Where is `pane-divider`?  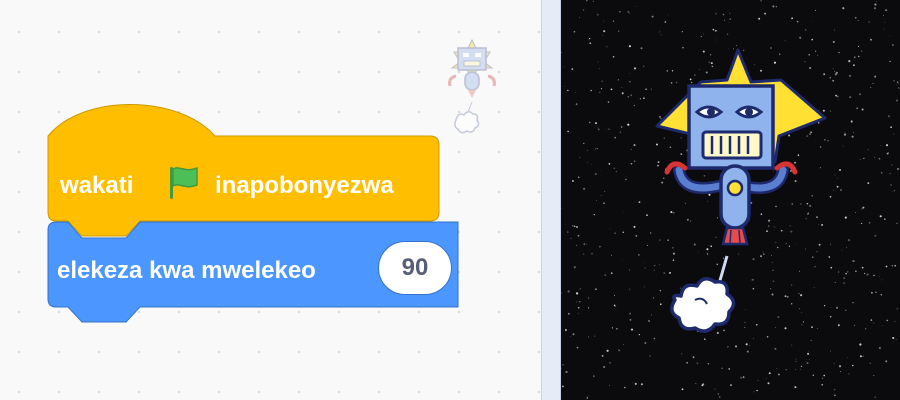
pane-divider is located at coordinates (551, 200).